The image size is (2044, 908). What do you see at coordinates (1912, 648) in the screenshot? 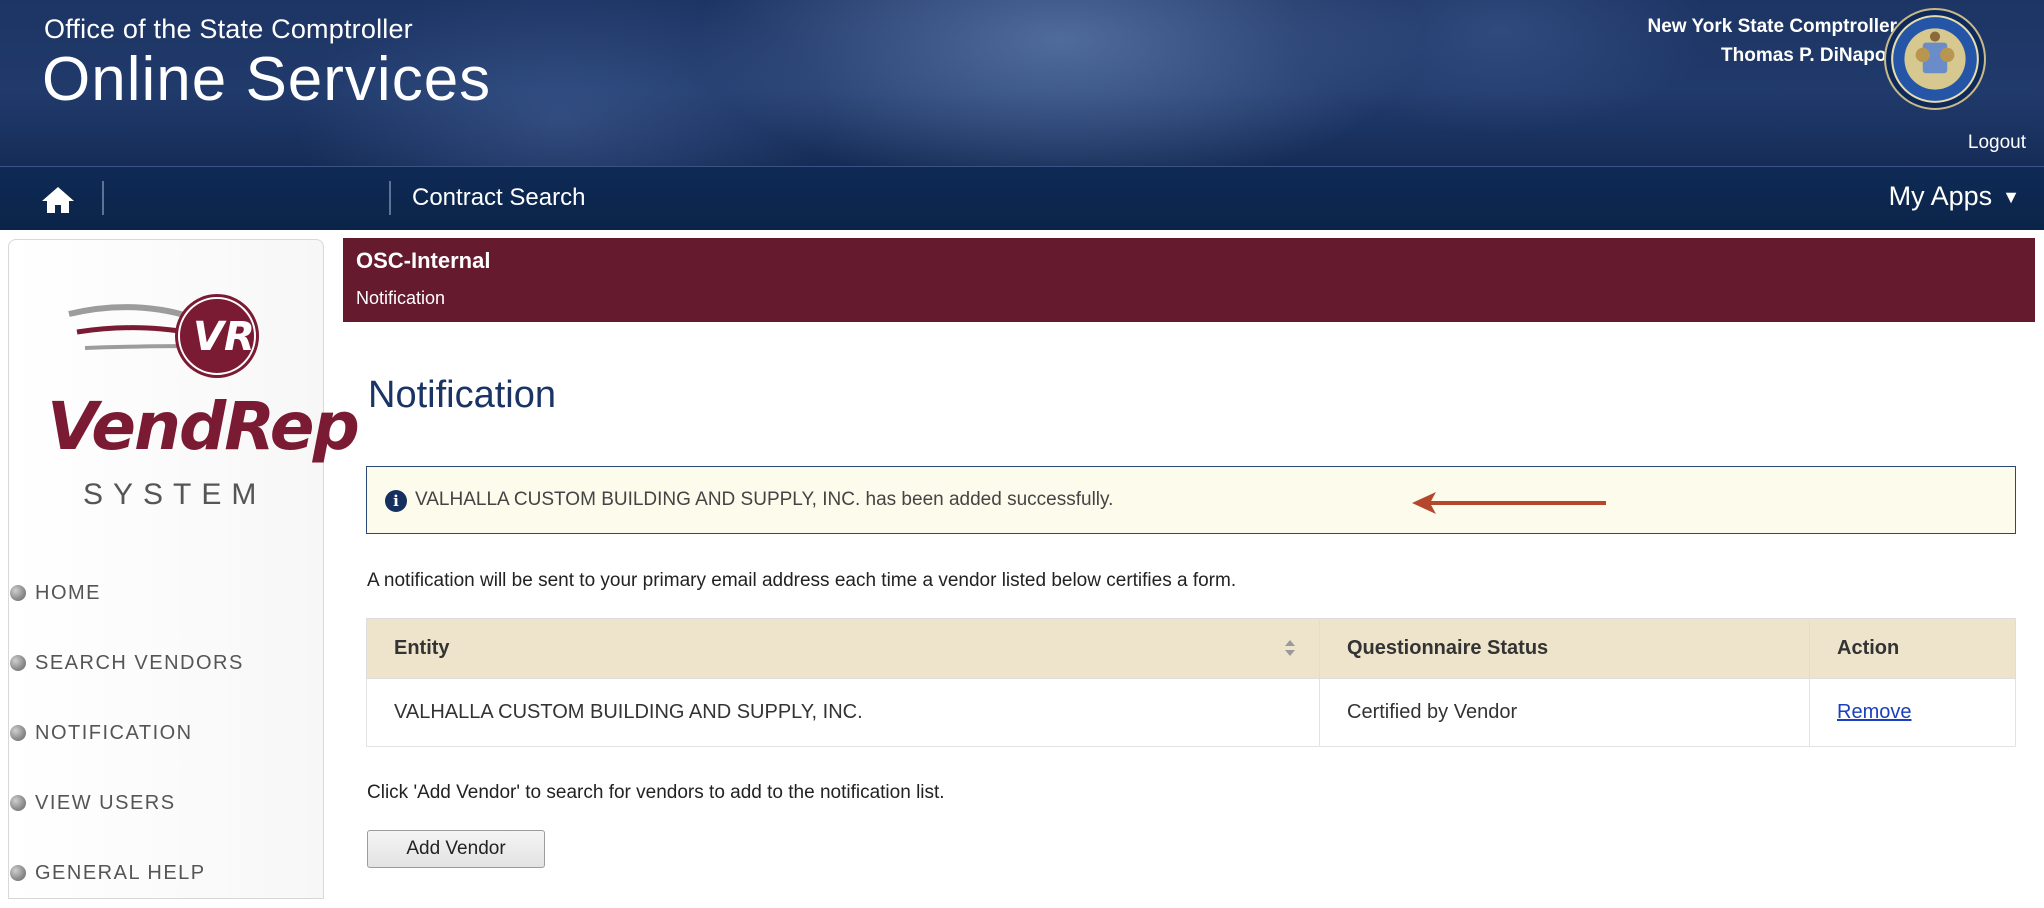
I see `column-header-action: Action` at bounding box center [1912, 648].